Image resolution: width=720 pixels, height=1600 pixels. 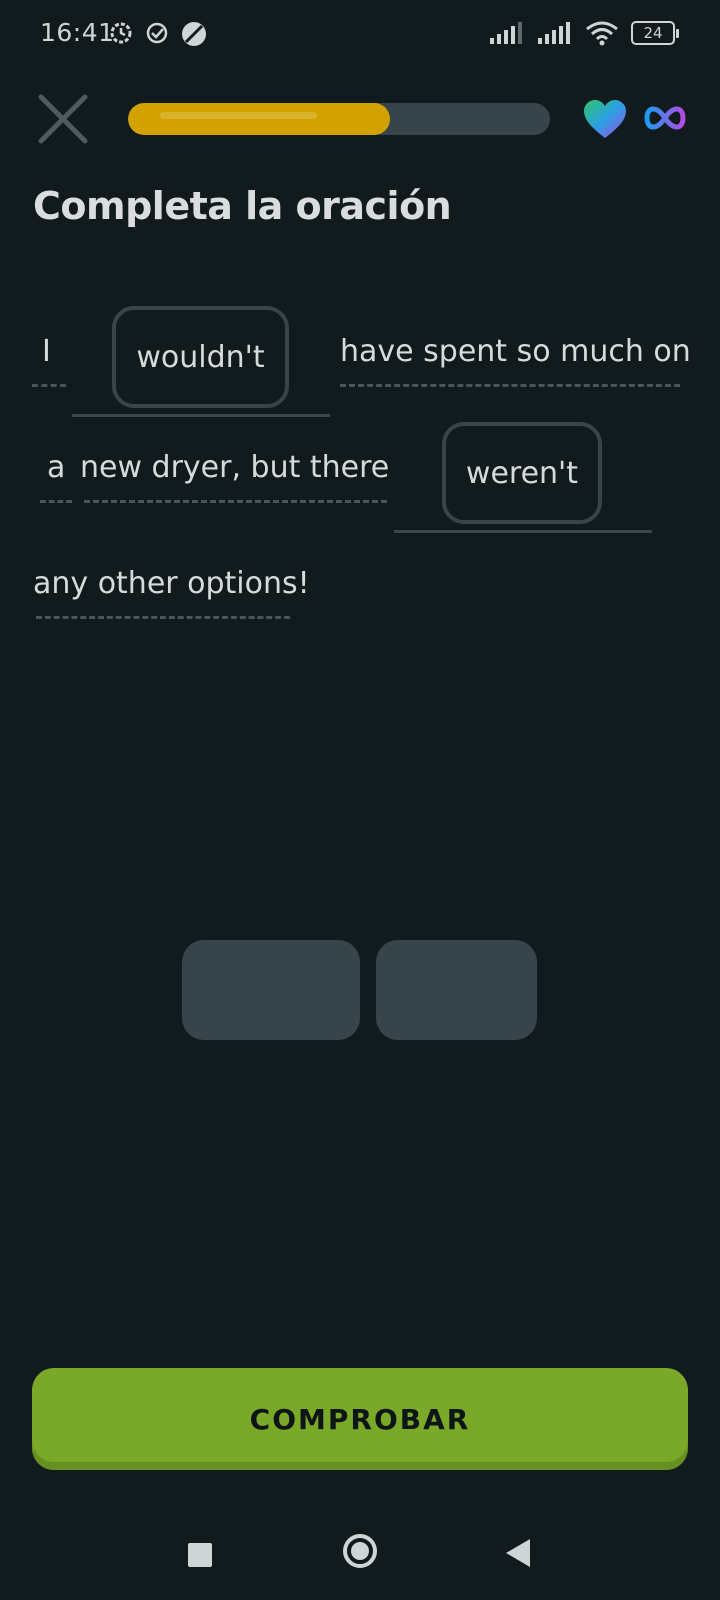 What do you see at coordinates (242, 206) in the screenshot?
I see `page-title: Completa la oración` at bounding box center [242, 206].